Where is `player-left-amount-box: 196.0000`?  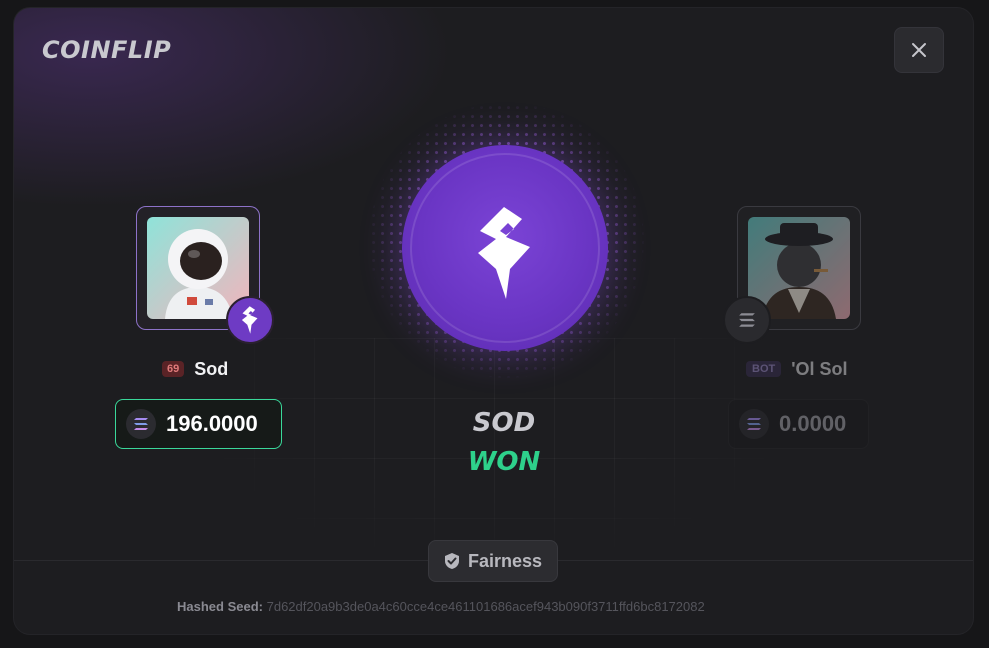 player-left-amount-box: 196.0000 is located at coordinates (198, 424).